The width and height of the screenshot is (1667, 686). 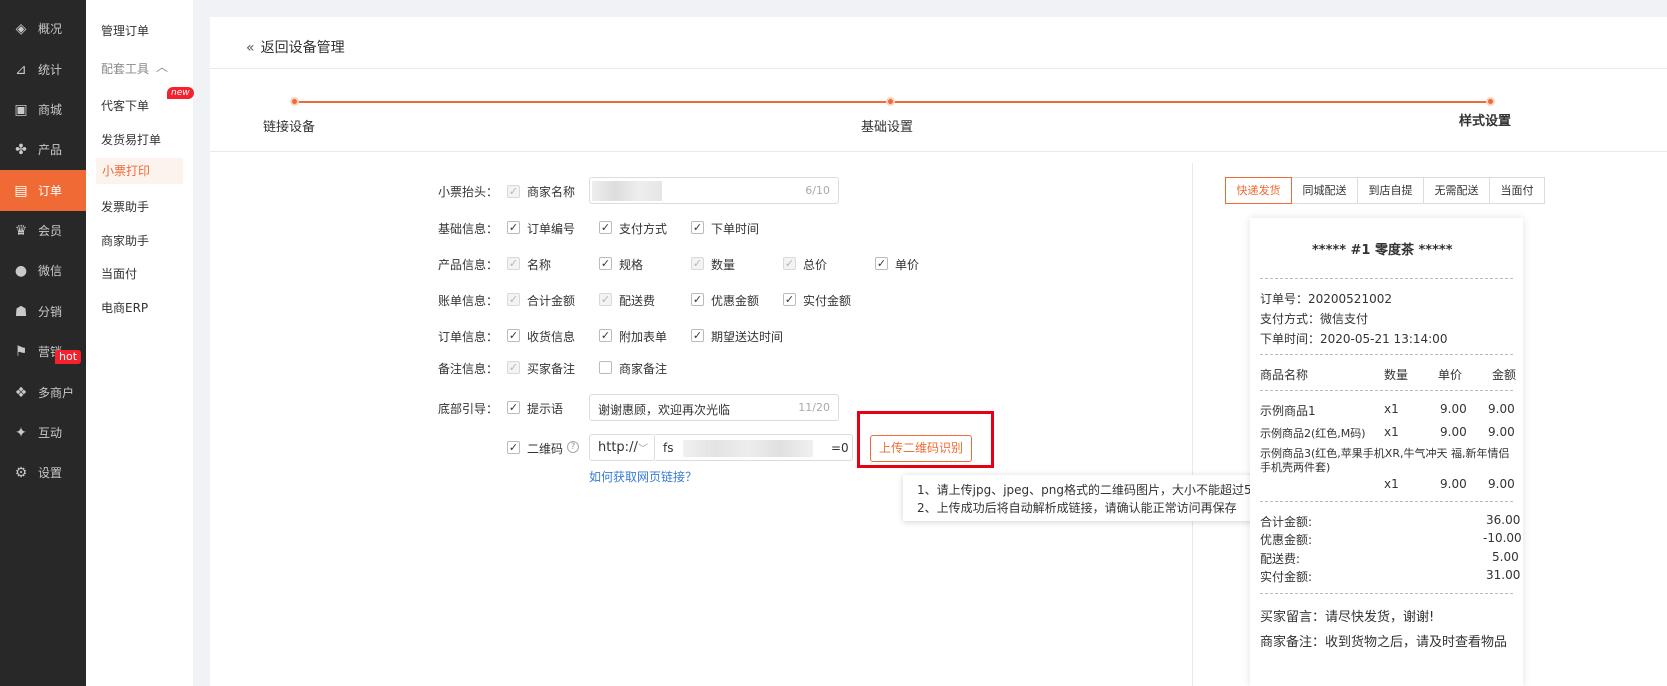 What do you see at coordinates (1485, 121) in the screenshot?
I see `step-style-settings: 样式设置` at bounding box center [1485, 121].